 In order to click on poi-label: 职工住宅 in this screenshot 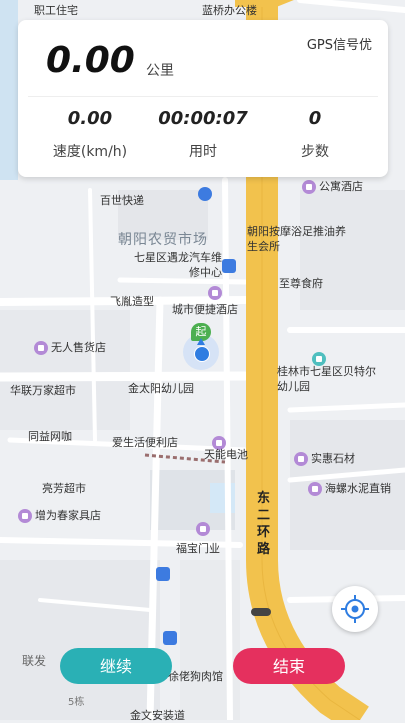, I will do `click(56, 10)`.